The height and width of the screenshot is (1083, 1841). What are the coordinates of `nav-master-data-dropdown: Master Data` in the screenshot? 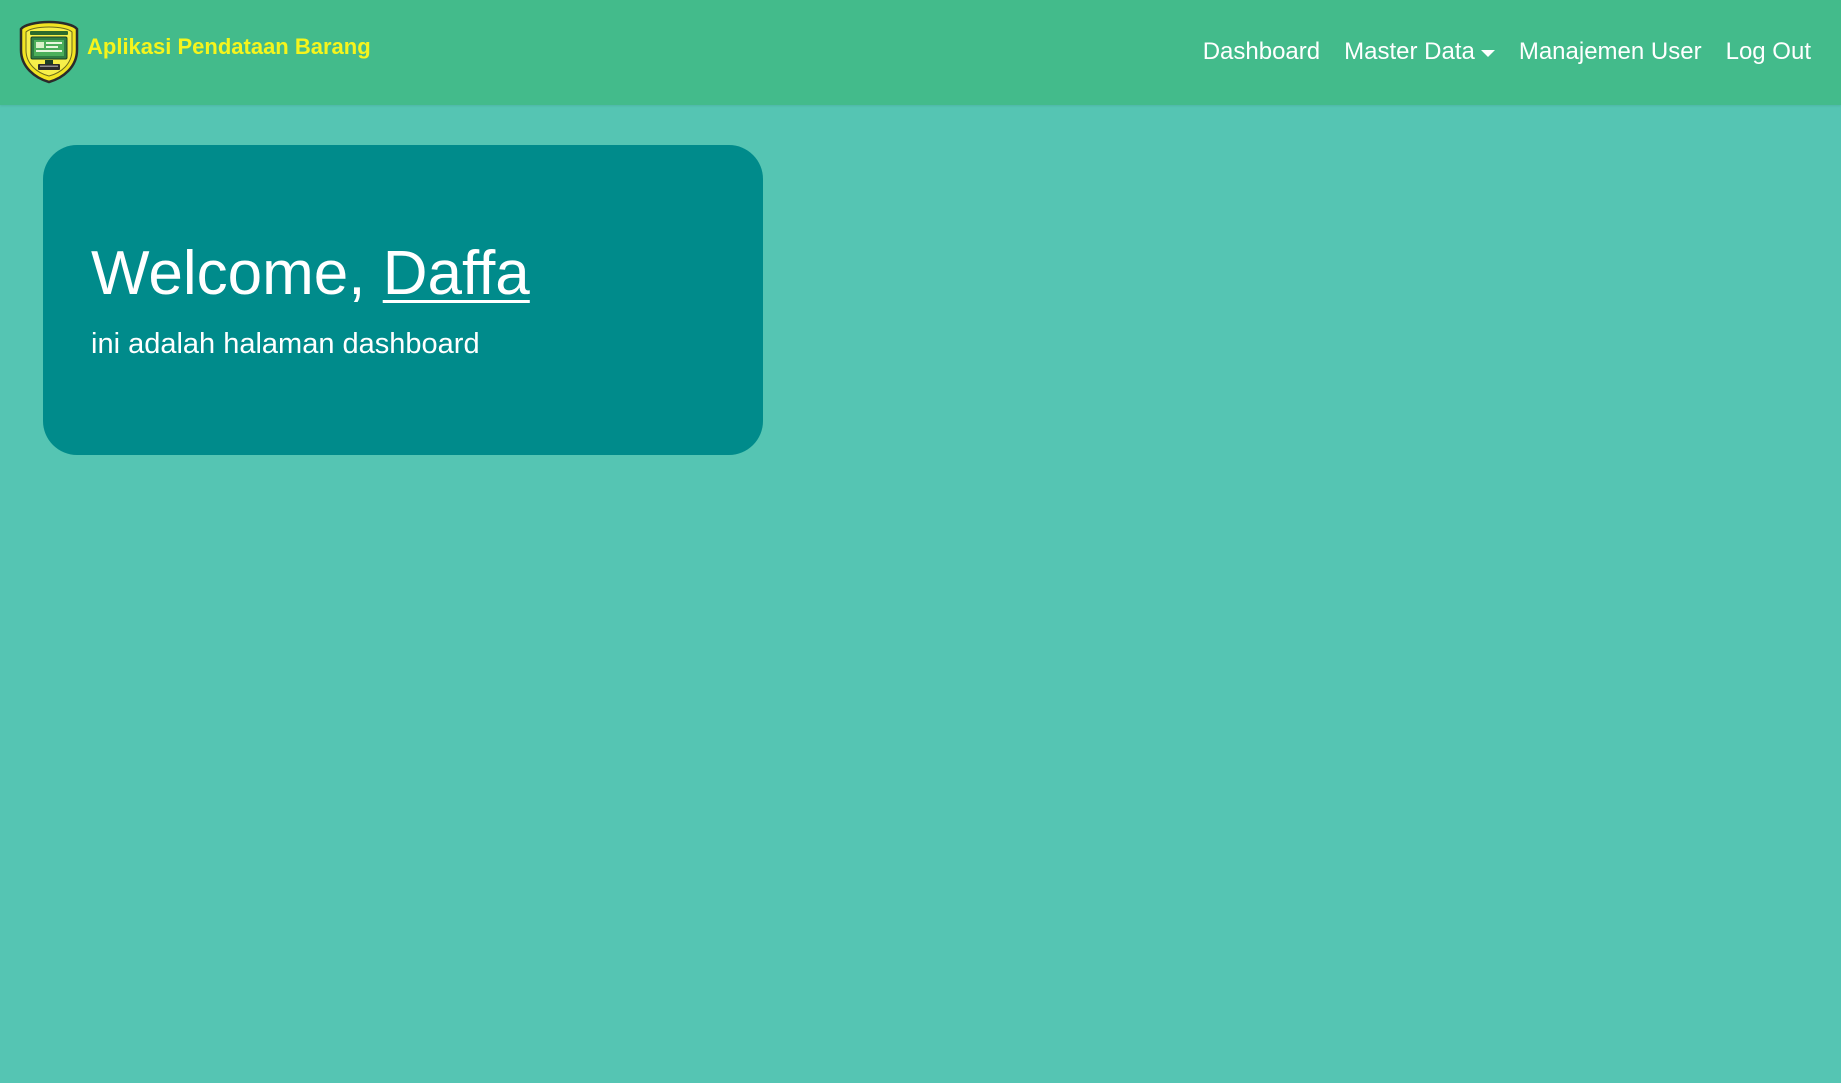 It's located at (1419, 52).